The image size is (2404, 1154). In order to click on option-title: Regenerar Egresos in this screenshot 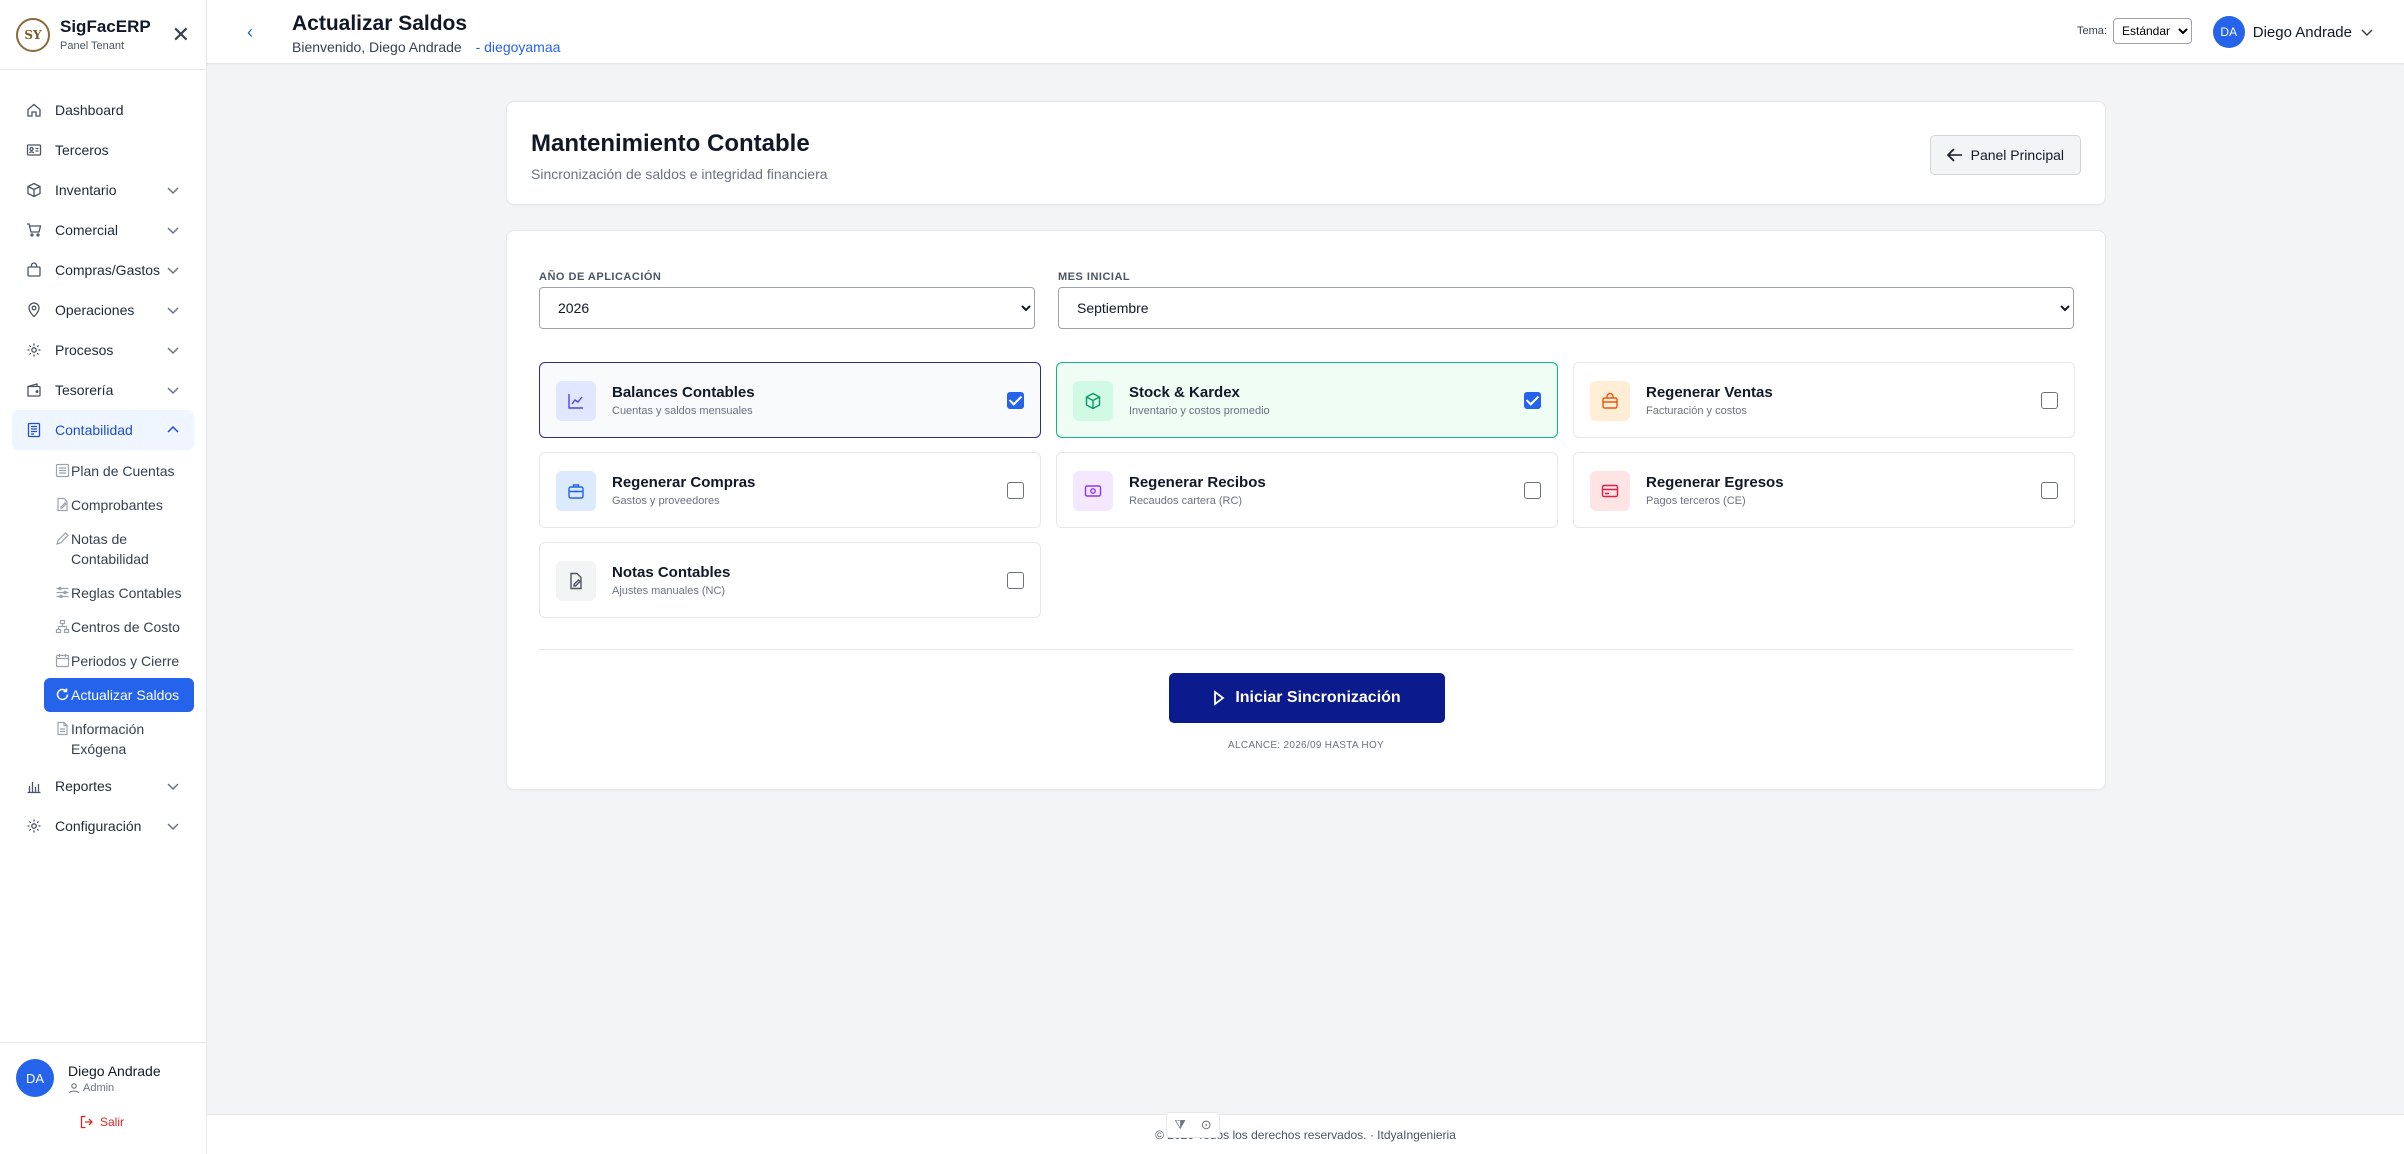, I will do `click(1715, 482)`.